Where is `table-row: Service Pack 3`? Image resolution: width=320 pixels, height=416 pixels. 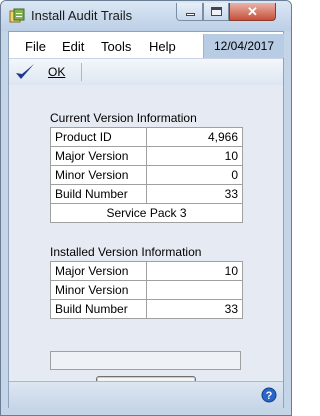 table-row: Service Pack 3 is located at coordinates (146, 213).